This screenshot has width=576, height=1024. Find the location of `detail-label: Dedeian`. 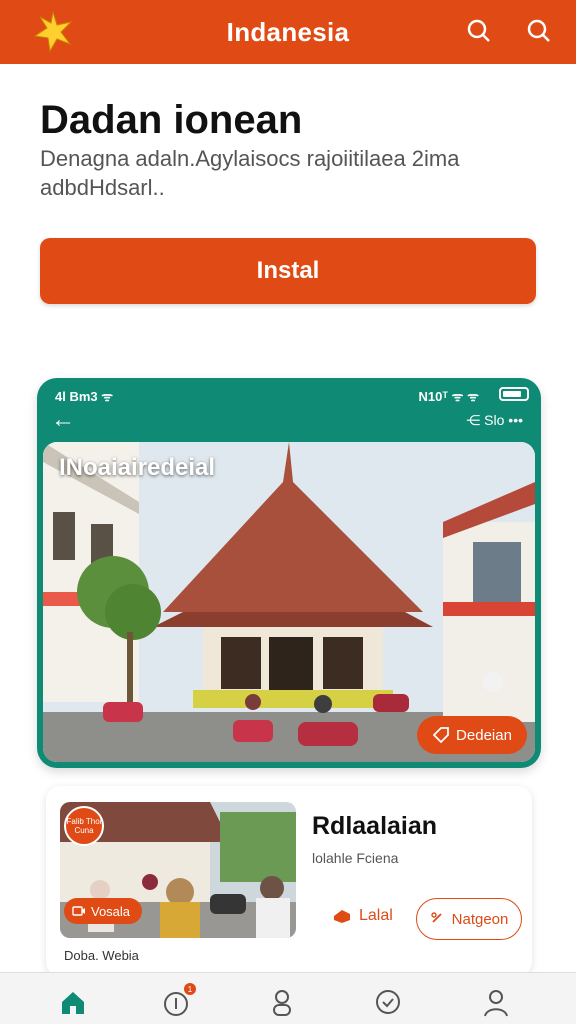

detail-label: Dedeian is located at coordinates (484, 735).